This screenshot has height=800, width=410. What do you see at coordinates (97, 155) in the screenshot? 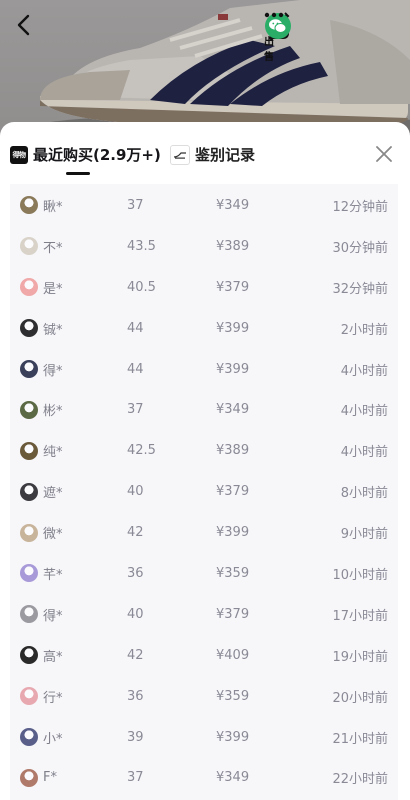
I see `tab-recent-purchases-label: 最近购买(2.9万+)` at bounding box center [97, 155].